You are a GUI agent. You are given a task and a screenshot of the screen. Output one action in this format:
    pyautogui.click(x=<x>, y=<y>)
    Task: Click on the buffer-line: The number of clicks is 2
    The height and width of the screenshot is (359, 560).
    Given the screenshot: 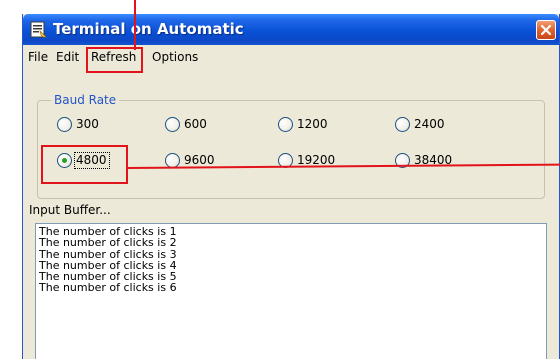 What is the action you would take?
    pyautogui.click(x=108, y=243)
    